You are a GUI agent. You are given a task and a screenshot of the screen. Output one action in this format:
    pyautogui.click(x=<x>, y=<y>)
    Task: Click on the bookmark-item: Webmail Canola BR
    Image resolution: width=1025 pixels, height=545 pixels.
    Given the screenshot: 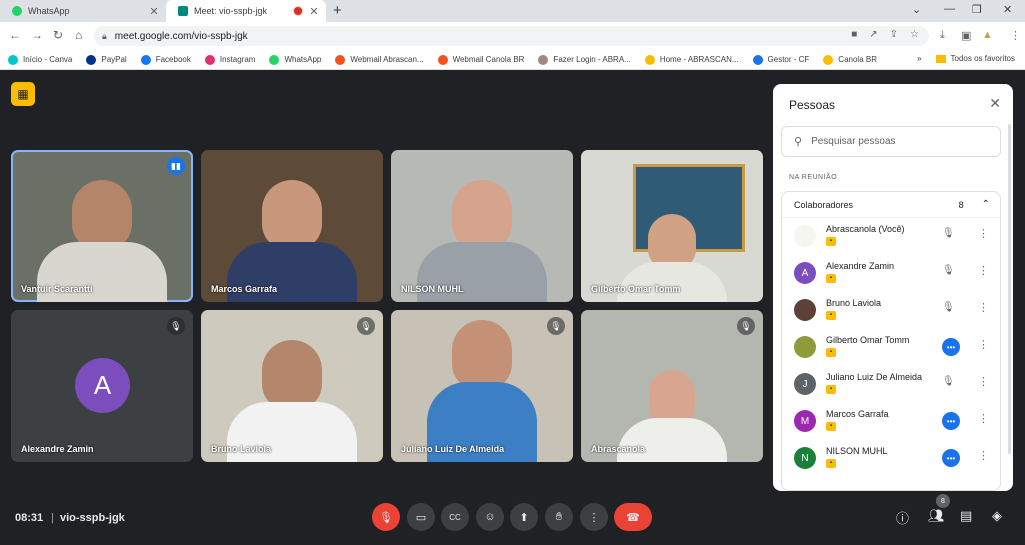 What is the action you would take?
    pyautogui.click(x=480, y=59)
    